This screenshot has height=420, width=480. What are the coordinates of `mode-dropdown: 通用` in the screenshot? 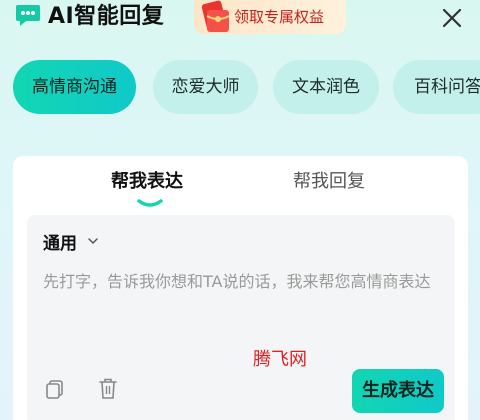 It's located at (71, 244).